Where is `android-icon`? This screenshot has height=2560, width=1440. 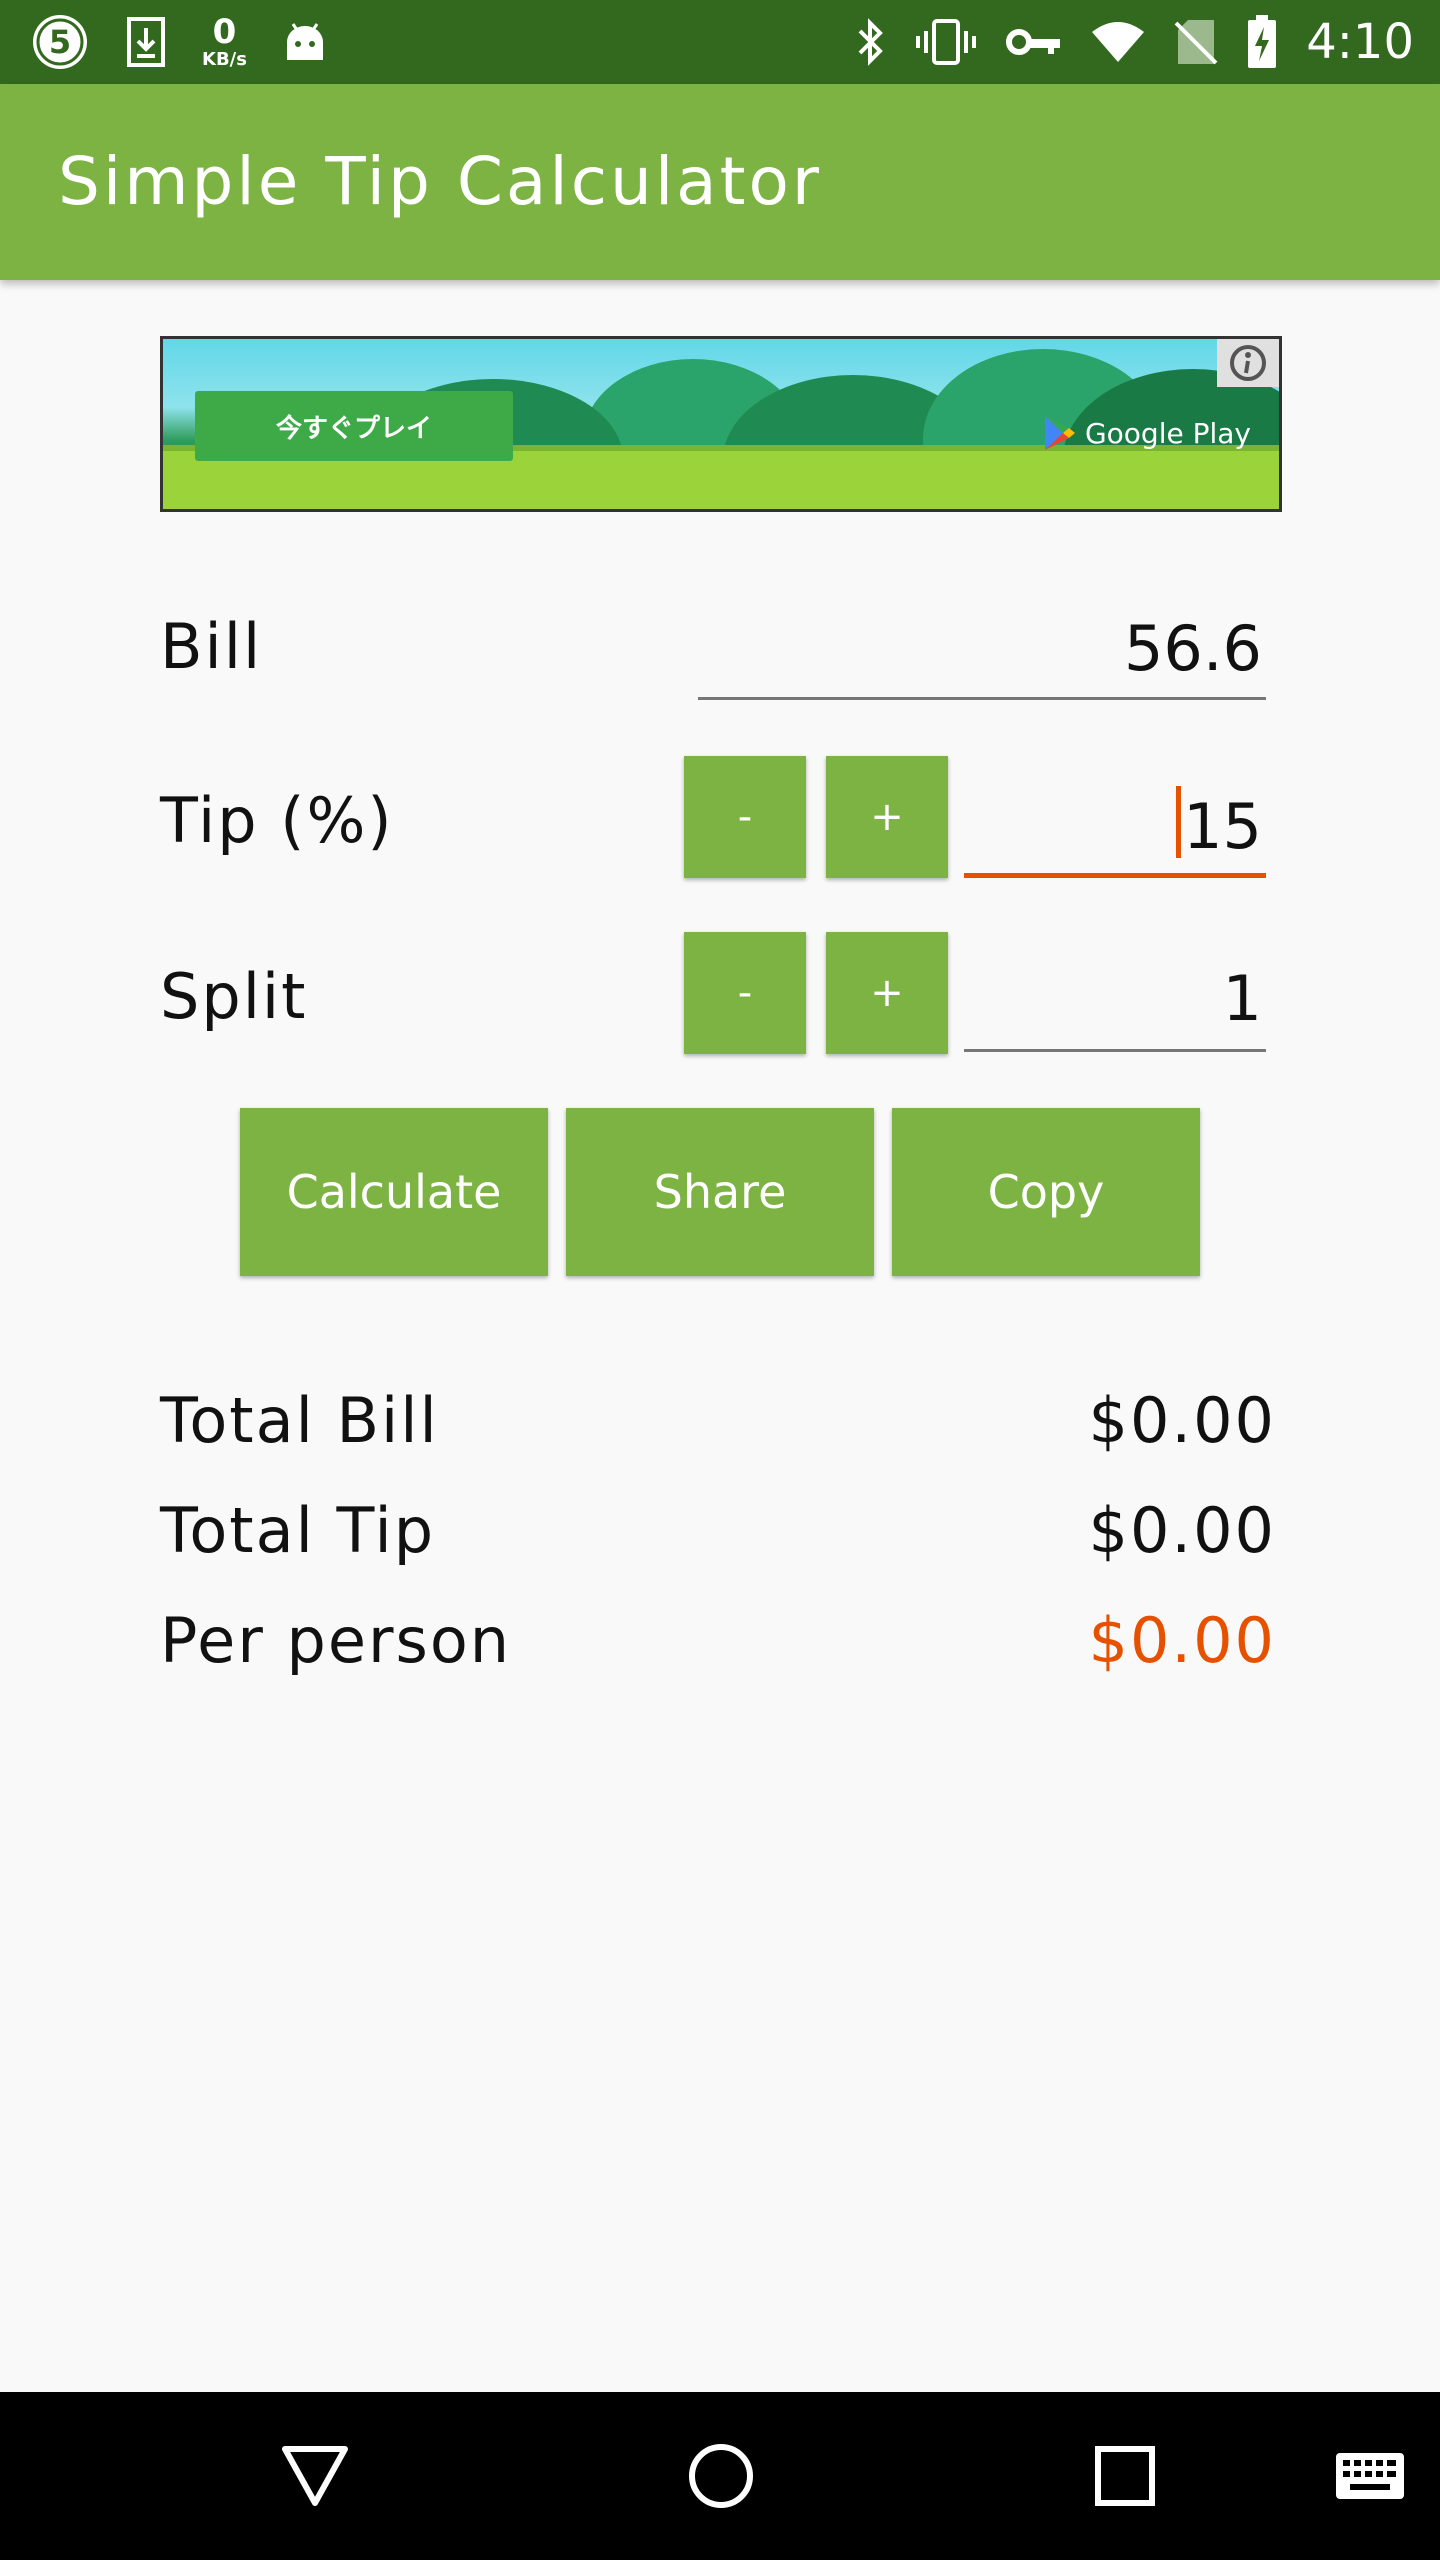 android-icon is located at coordinates (305, 42).